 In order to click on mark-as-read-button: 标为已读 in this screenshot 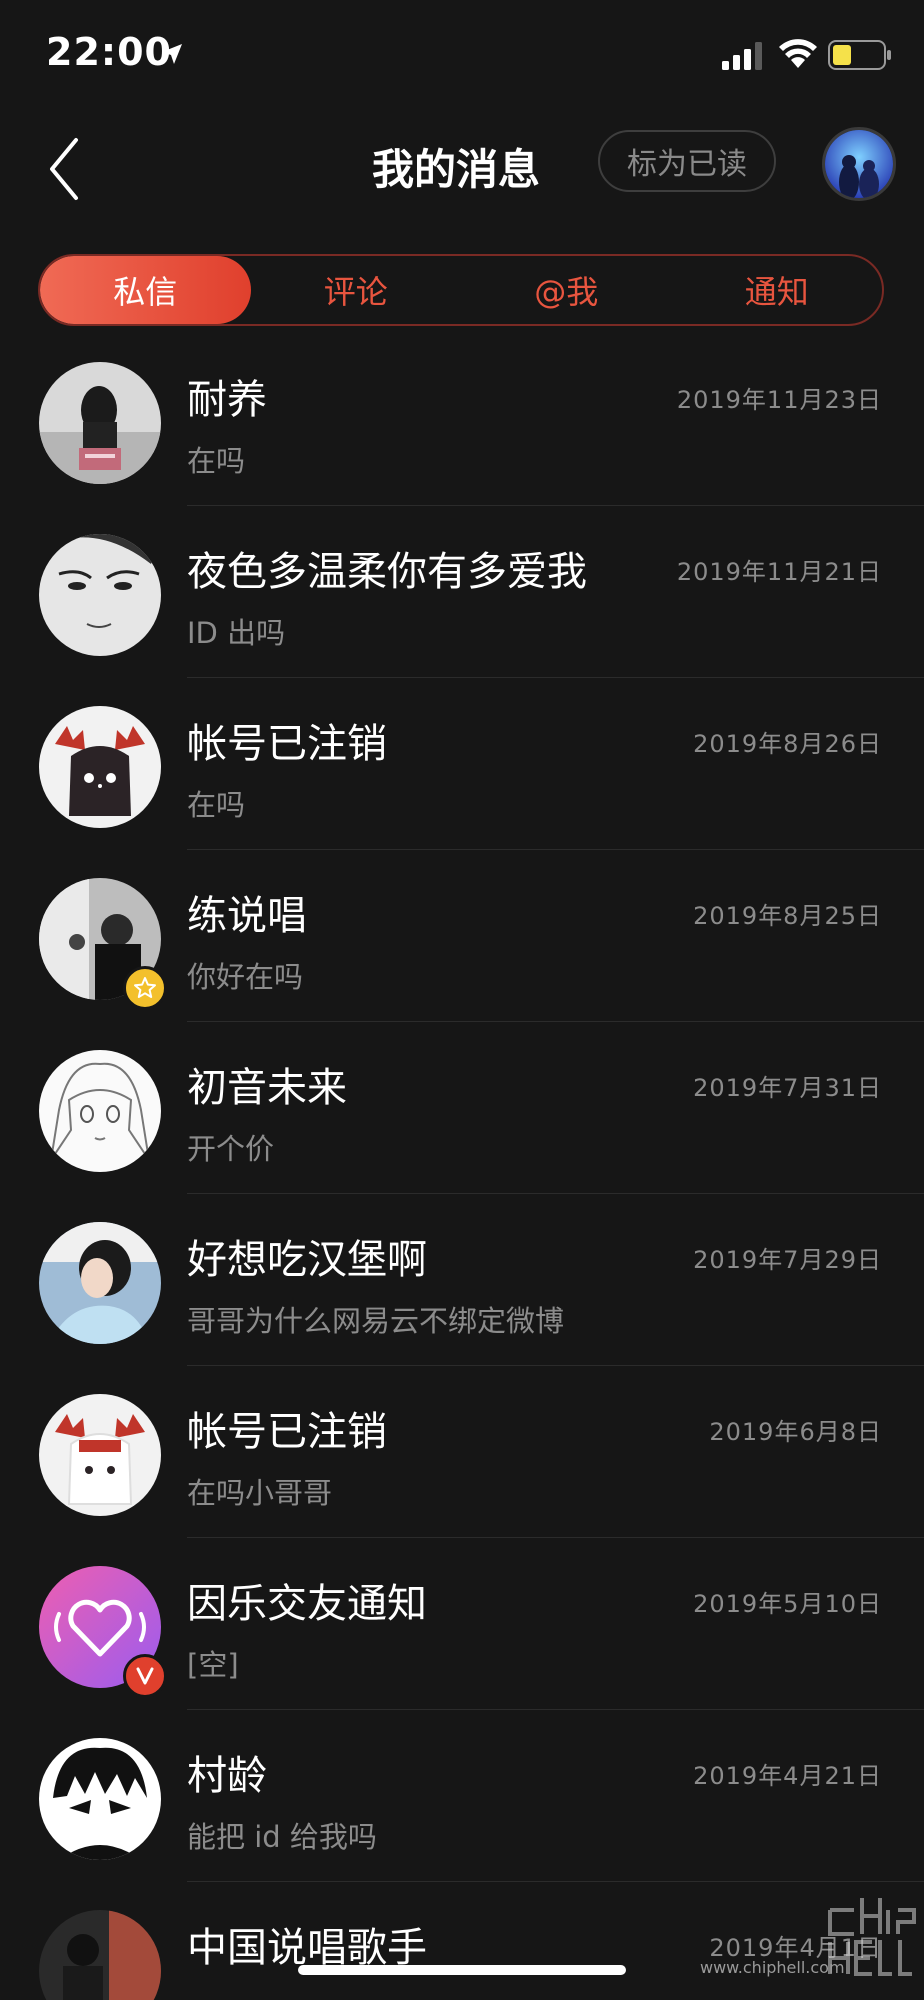, I will do `click(687, 161)`.